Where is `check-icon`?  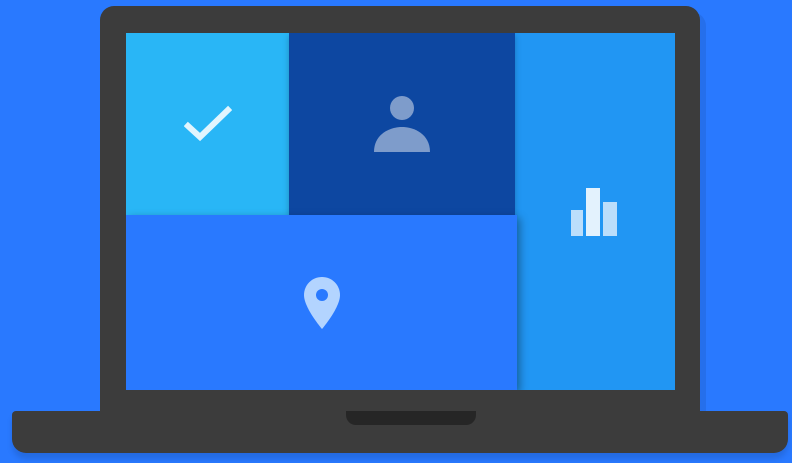
check-icon is located at coordinates (207, 124).